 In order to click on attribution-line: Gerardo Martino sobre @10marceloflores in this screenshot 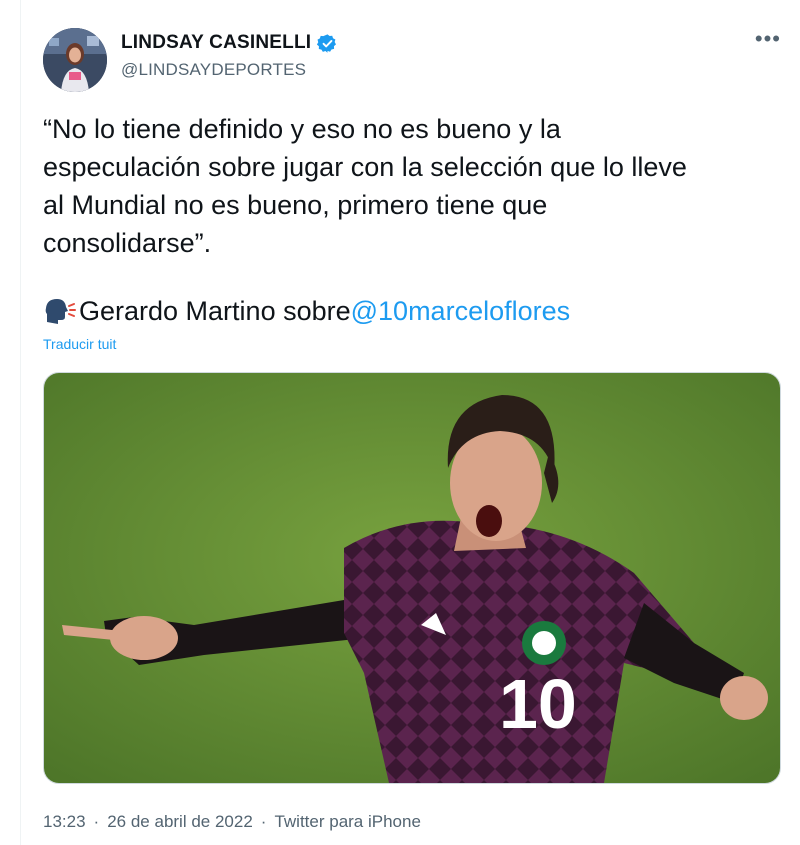, I will do `click(306, 311)`.